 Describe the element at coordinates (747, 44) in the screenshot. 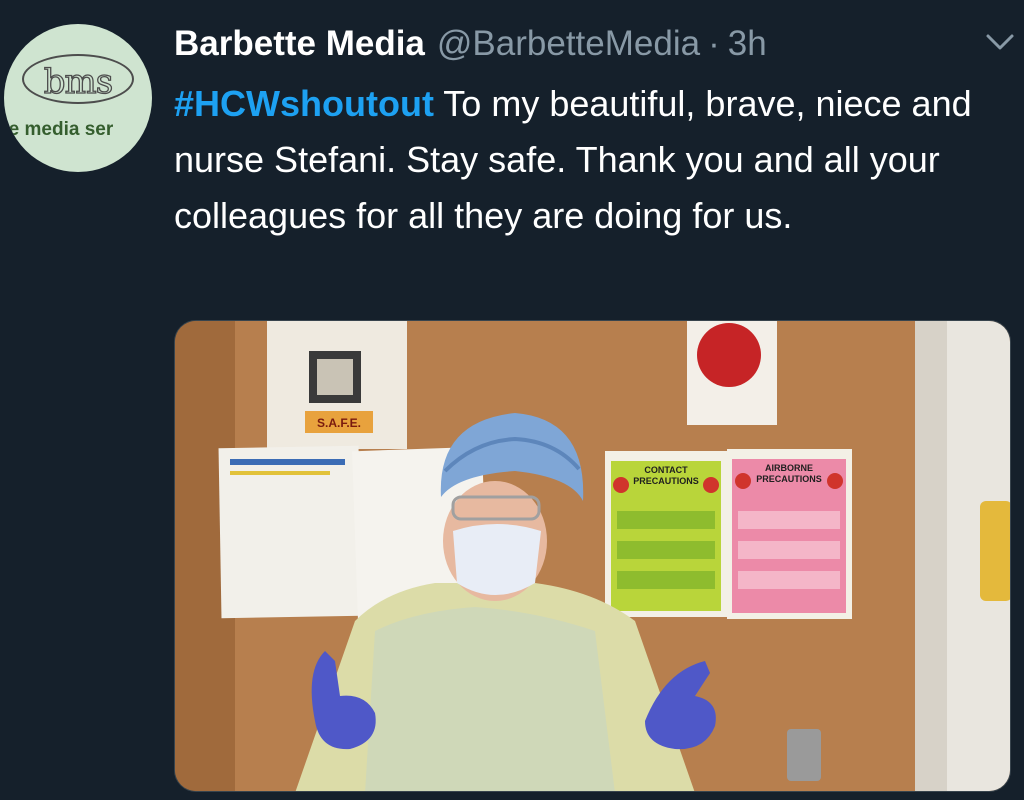

I see `tweet-timestamp: 3h` at that location.